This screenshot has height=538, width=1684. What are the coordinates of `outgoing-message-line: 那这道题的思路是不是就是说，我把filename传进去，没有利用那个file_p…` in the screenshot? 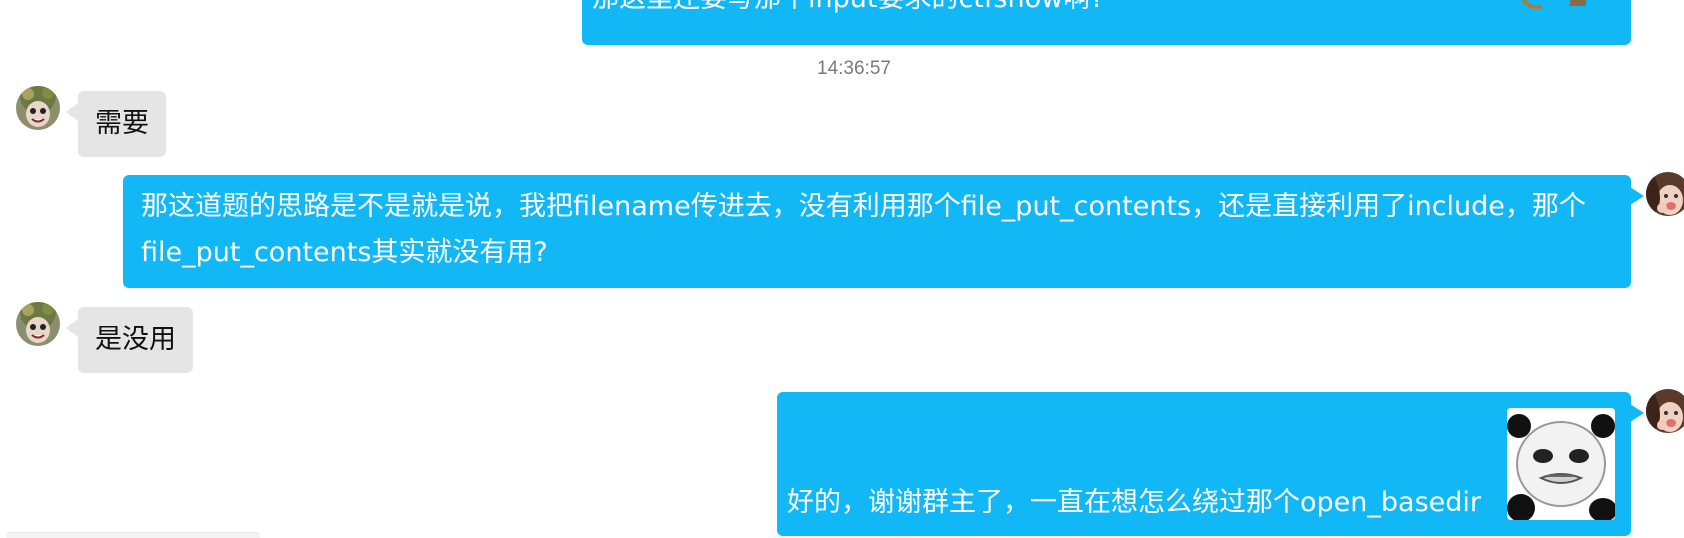 It's located at (863, 206).